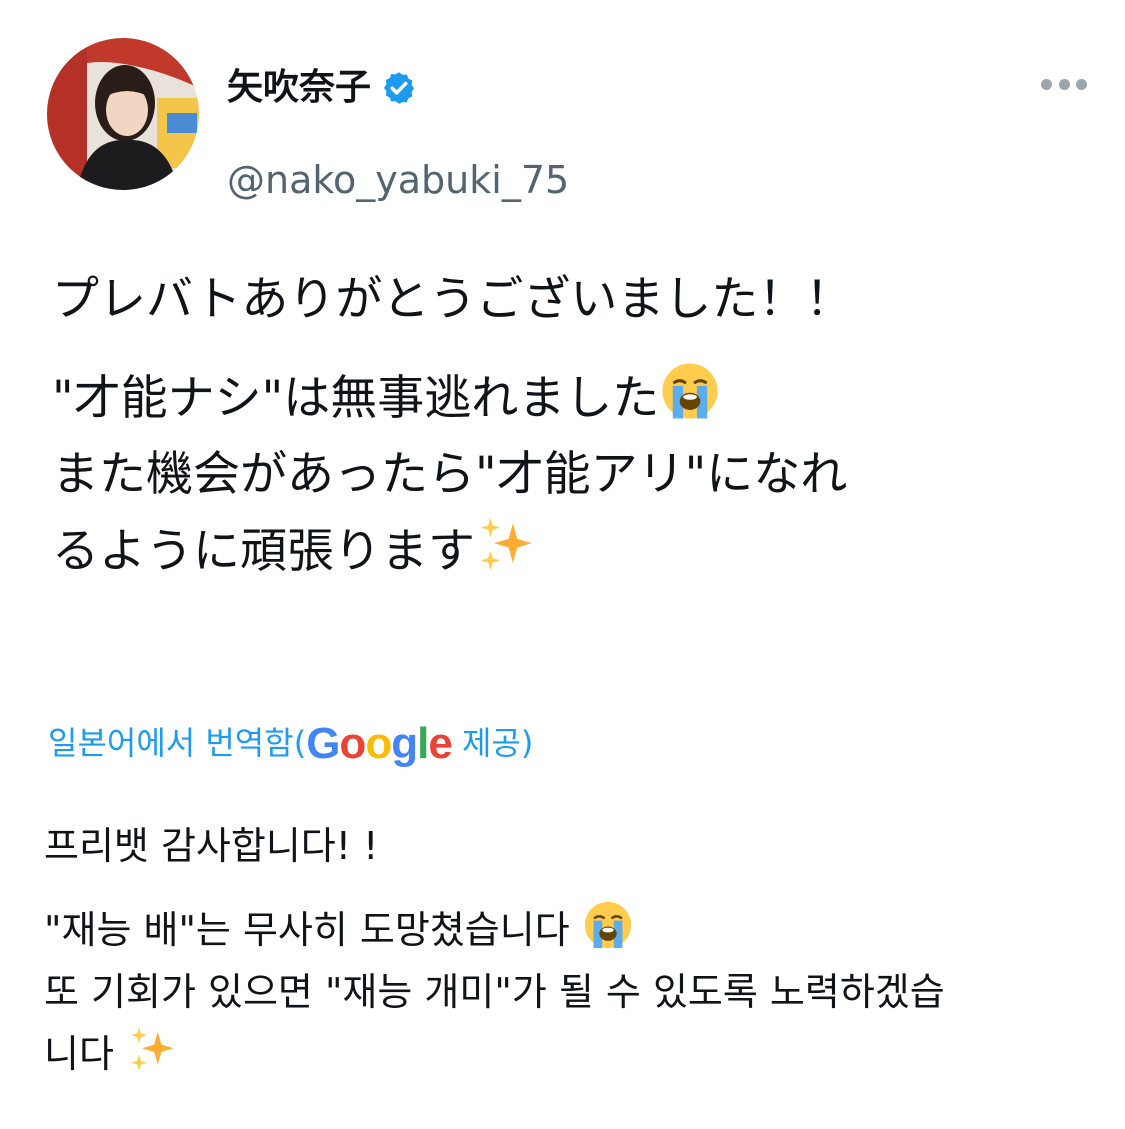 Image resolution: width=1125 pixels, height=1129 pixels. Describe the element at coordinates (1064, 84) in the screenshot. I see `more-options-icon` at that location.